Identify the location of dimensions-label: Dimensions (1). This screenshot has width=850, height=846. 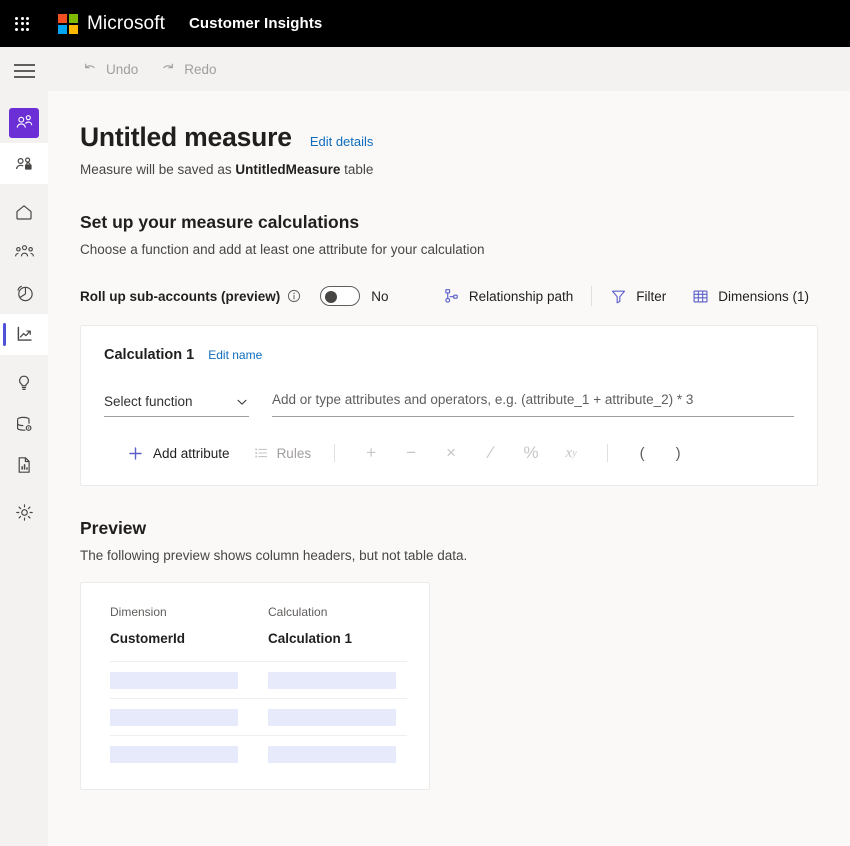
(763, 296).